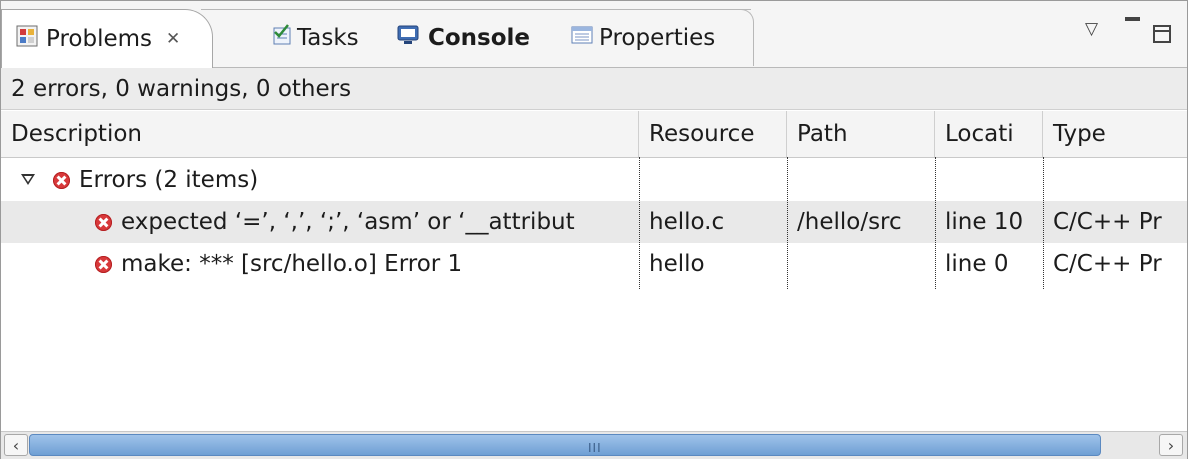 The height and width of the screenshot is (459, 1188). I want to click on error-group-row: Errors (2 items), so click(594, 180).